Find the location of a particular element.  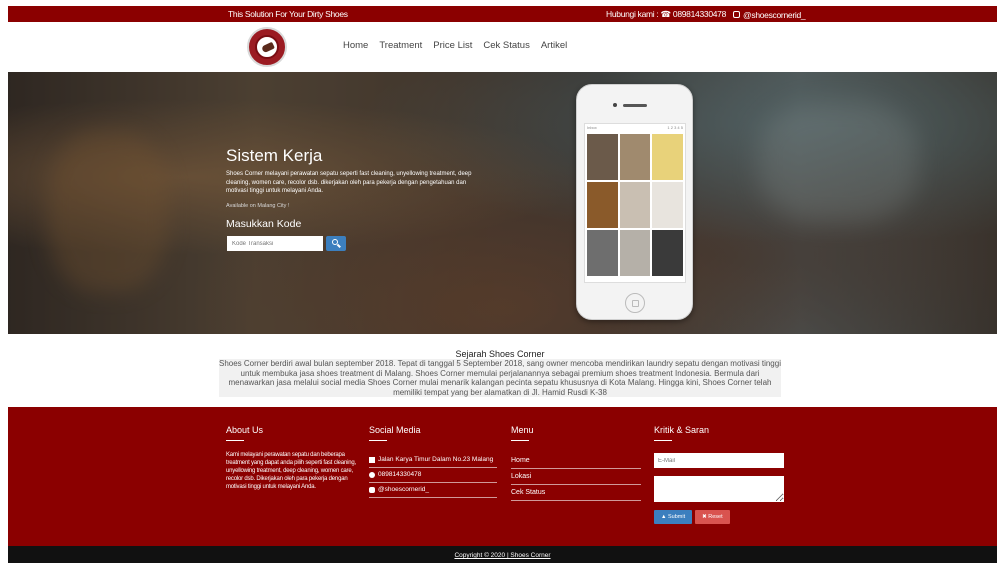

social-whatsapp: 089814330478 is located at coordinates (433, 475).